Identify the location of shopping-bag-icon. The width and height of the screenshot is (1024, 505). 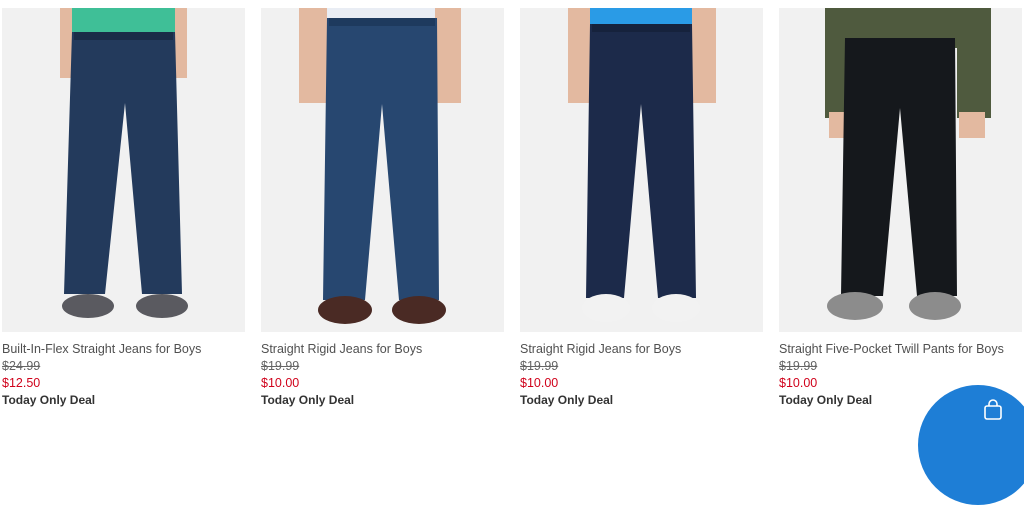
(993, 412).